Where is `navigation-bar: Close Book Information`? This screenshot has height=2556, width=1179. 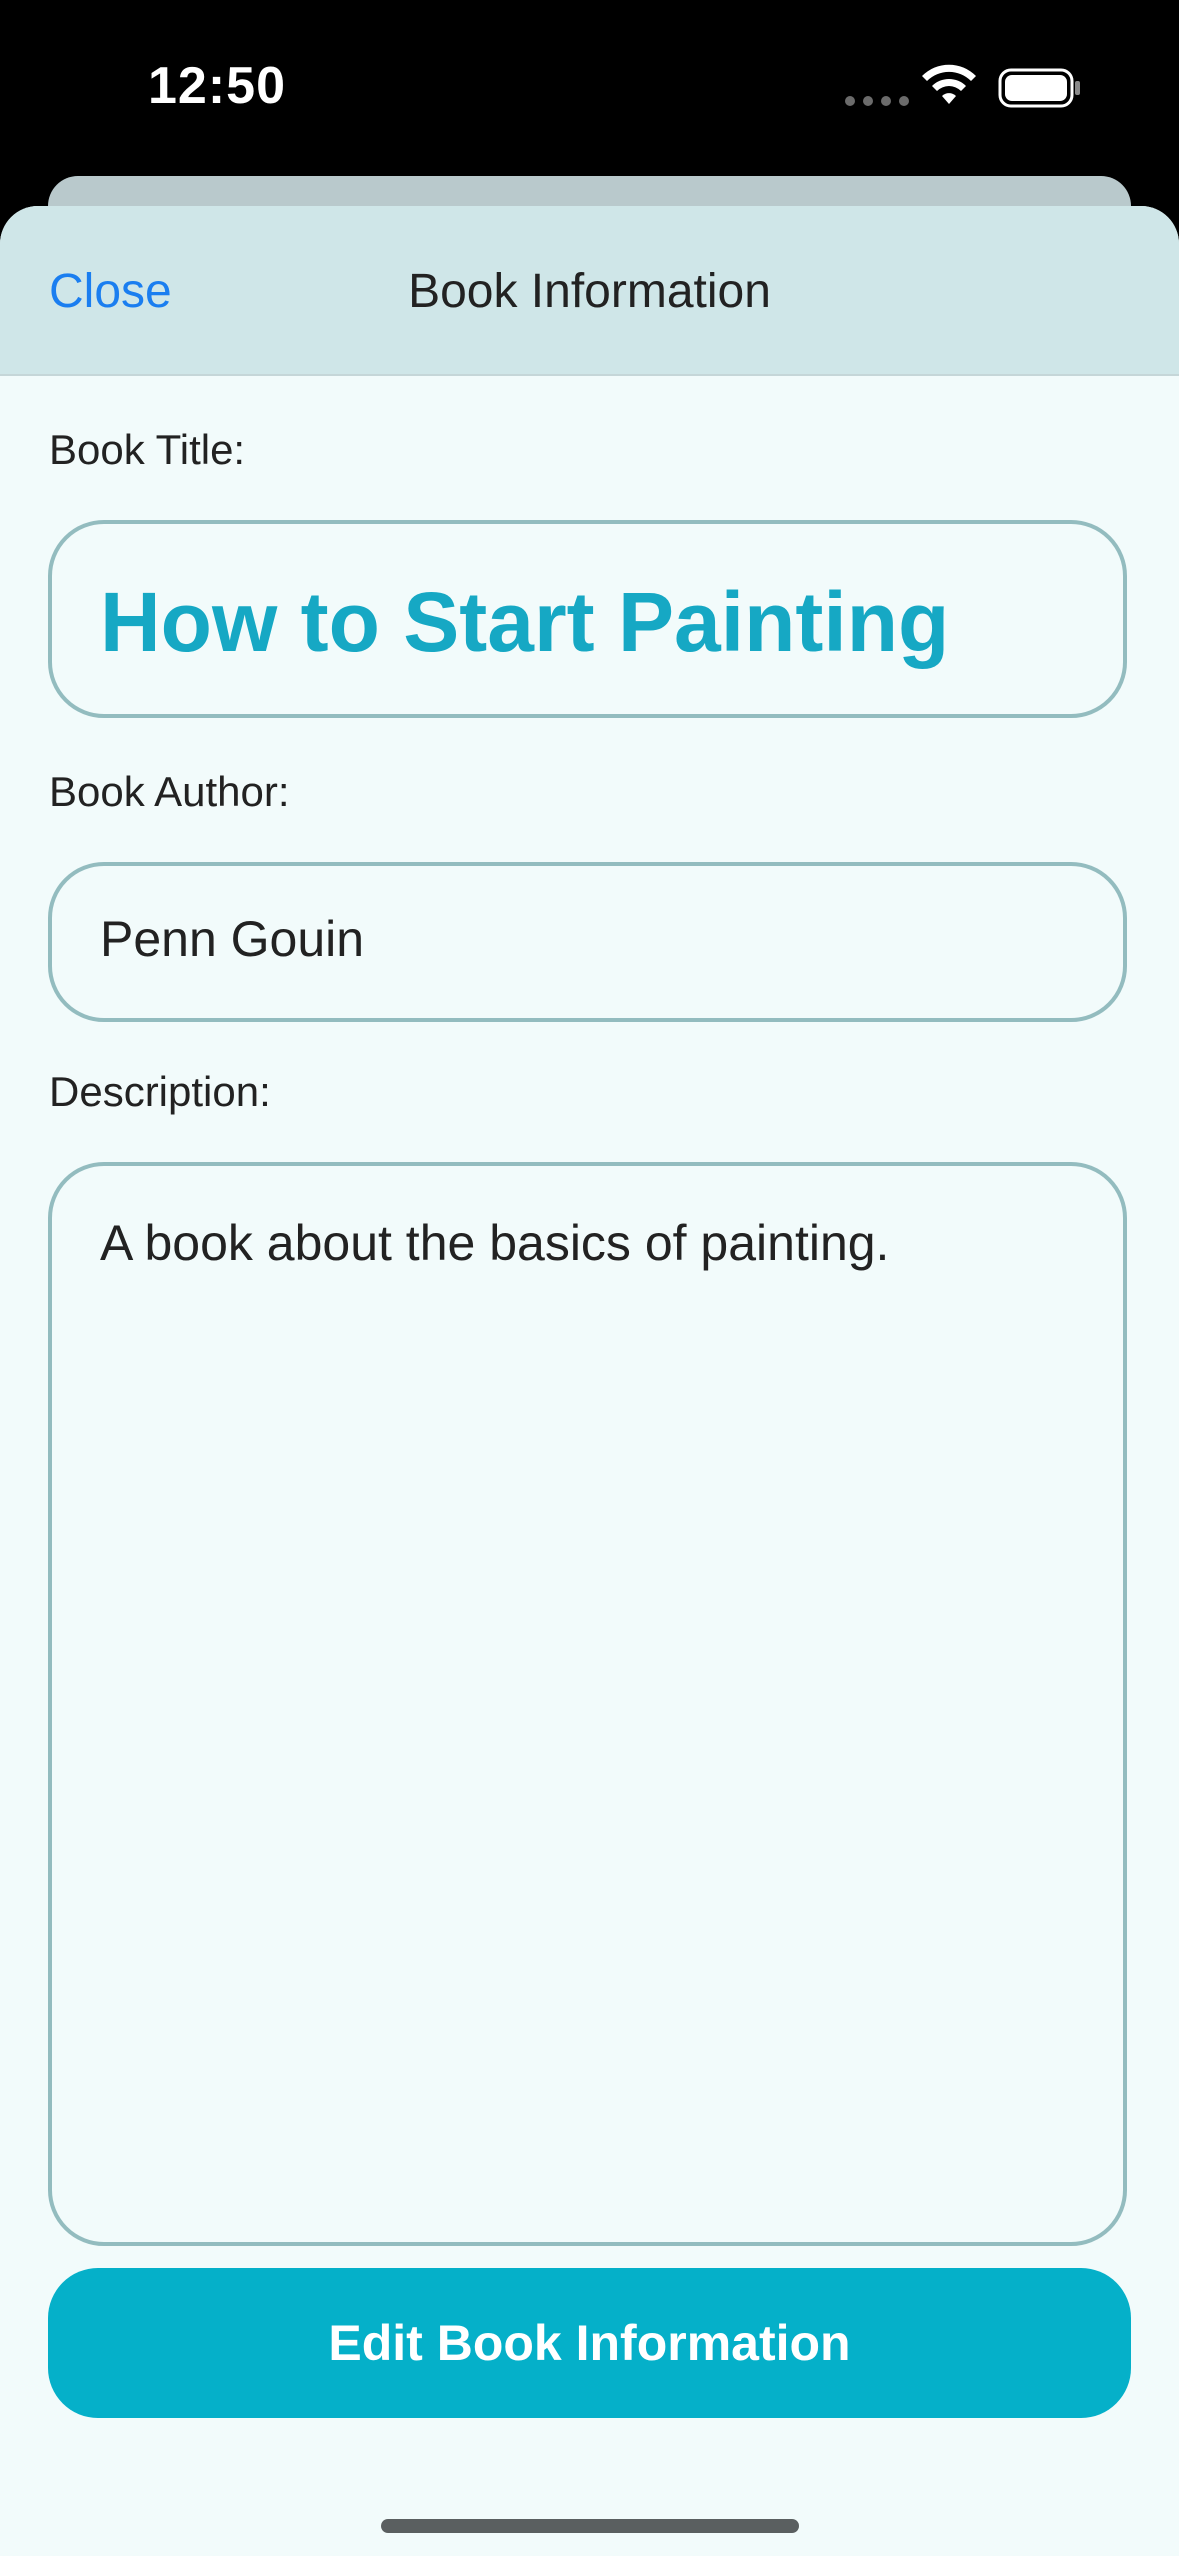 navigation-bar: Close Book Information is located at coordinates (589, 291).